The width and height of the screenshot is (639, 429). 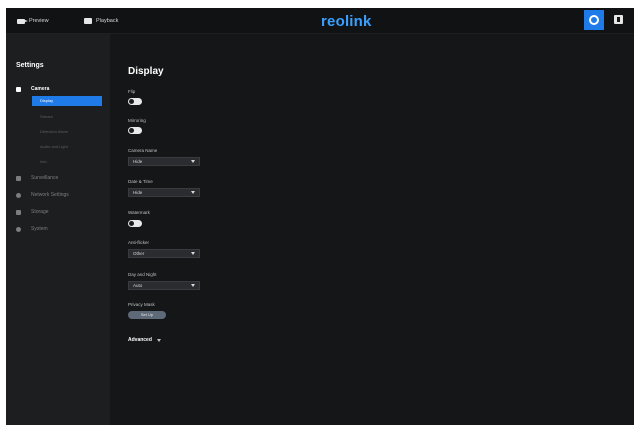 What do you see at coordinates (18, 229) in the screenshot?
I see `system-icon` at bounding box center [18, 229].